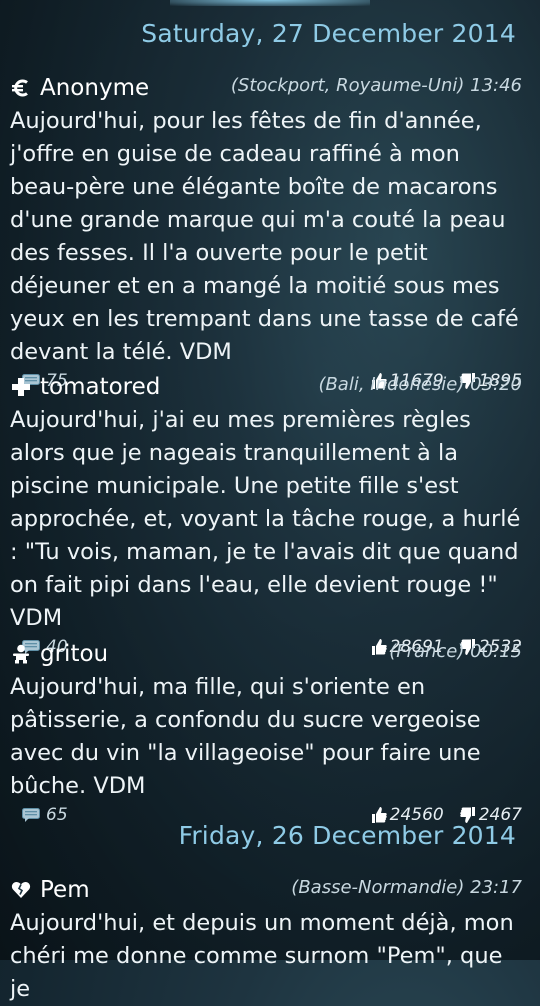 The width and height of the screenshot is (540, 1006). I want to click on date-header: Saturday, 27 December 2014, so click(328, 33).